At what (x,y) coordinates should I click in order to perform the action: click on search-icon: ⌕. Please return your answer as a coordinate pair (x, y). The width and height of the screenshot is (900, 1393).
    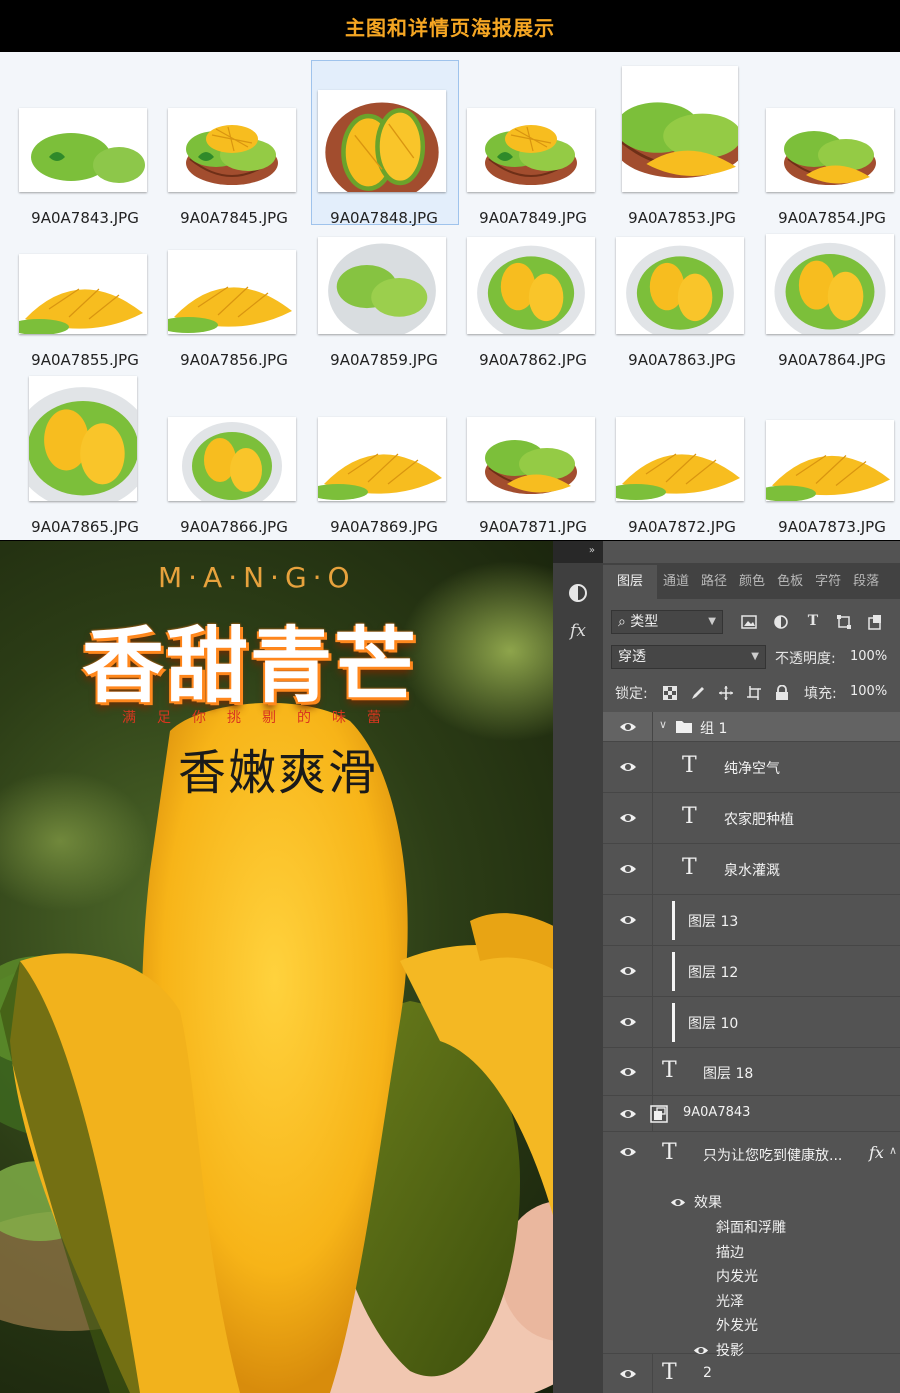
    Looking at the image, I should click on (624, 622).